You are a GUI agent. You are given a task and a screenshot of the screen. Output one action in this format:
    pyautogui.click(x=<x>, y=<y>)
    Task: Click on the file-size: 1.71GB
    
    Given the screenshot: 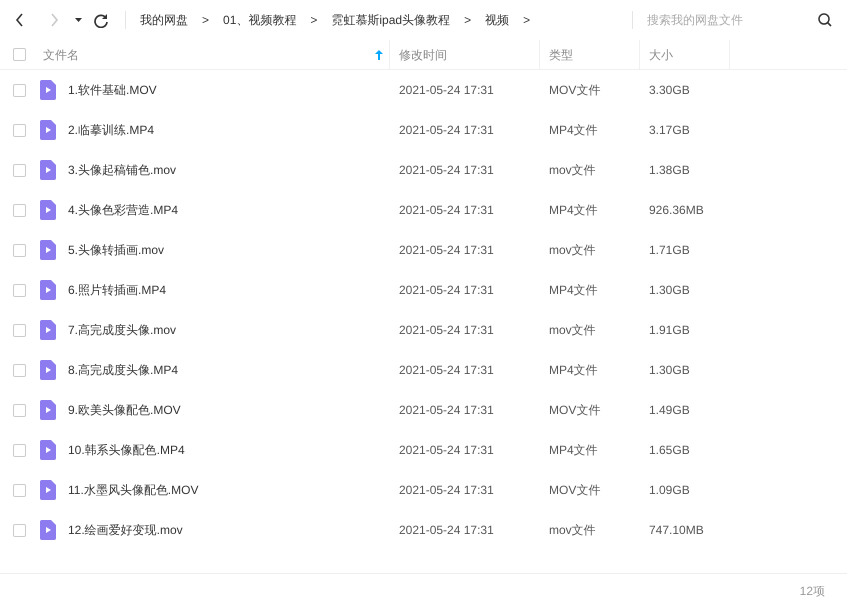 What is the action you would take?
    pyautogui.click(x=669, y=250)
    